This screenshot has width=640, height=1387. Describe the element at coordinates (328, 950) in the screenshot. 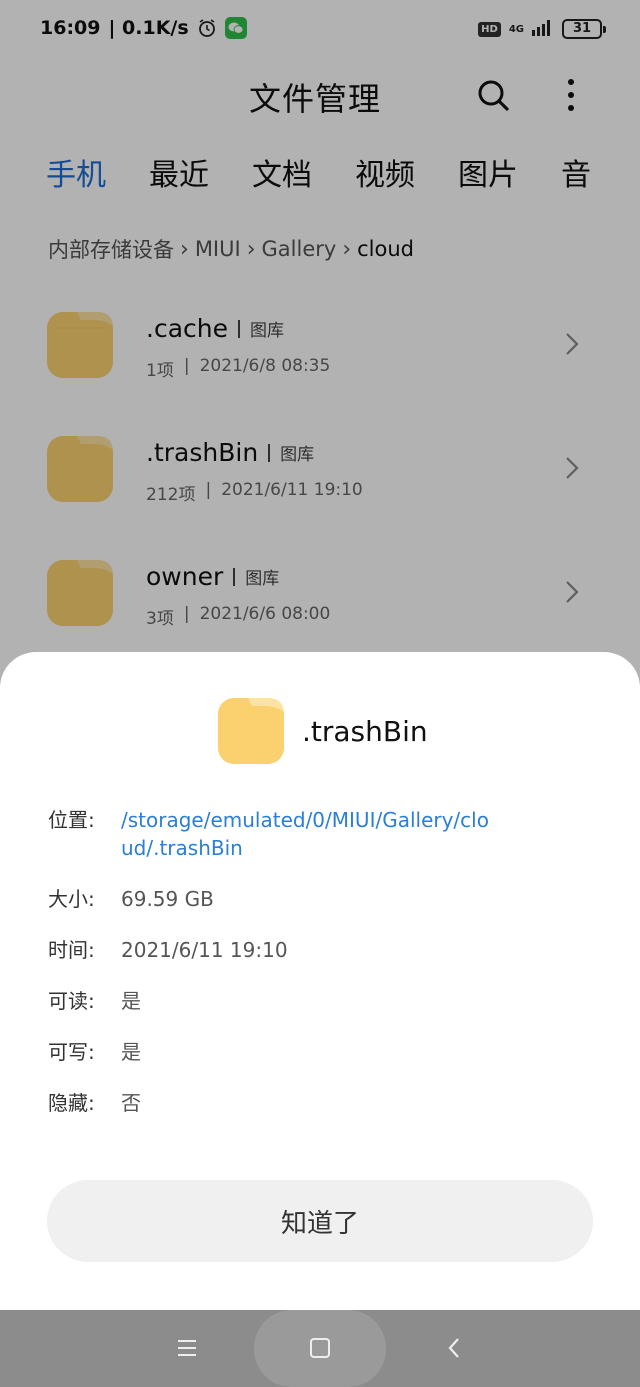

I see `property-time: 时间: 2021/6/11 19:10` at that location.